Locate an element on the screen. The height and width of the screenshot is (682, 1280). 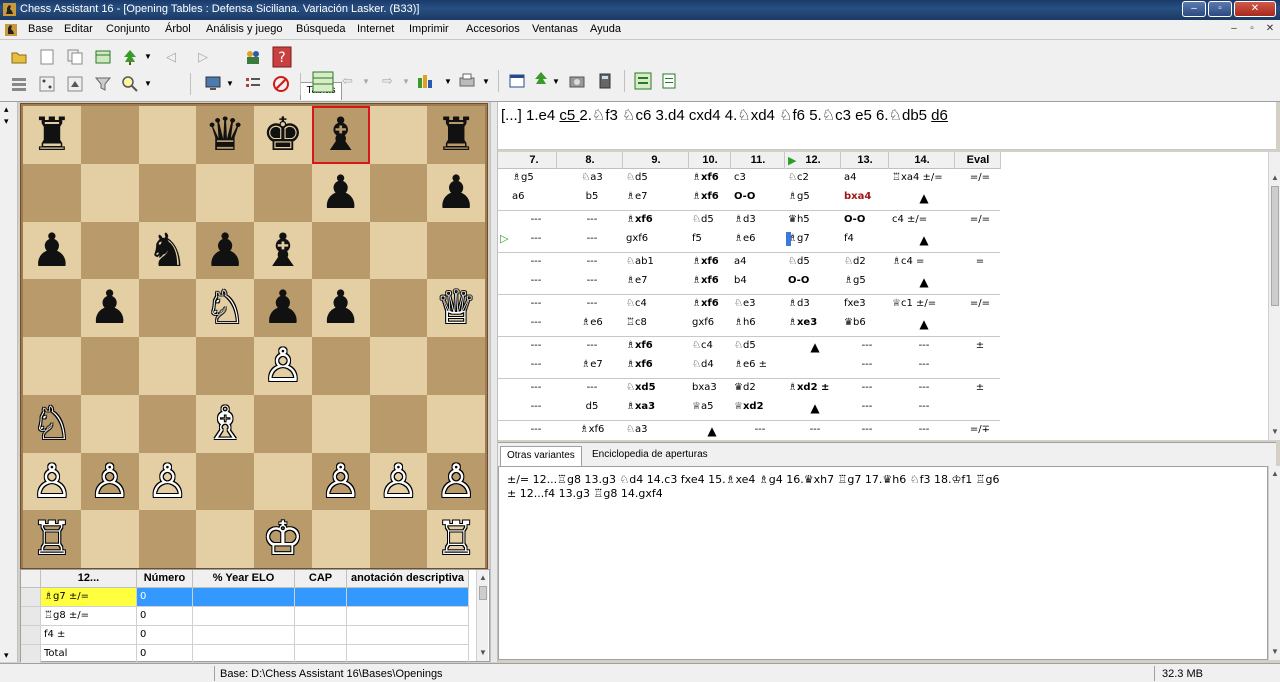
search-icon is located at coordinates (130, 84).